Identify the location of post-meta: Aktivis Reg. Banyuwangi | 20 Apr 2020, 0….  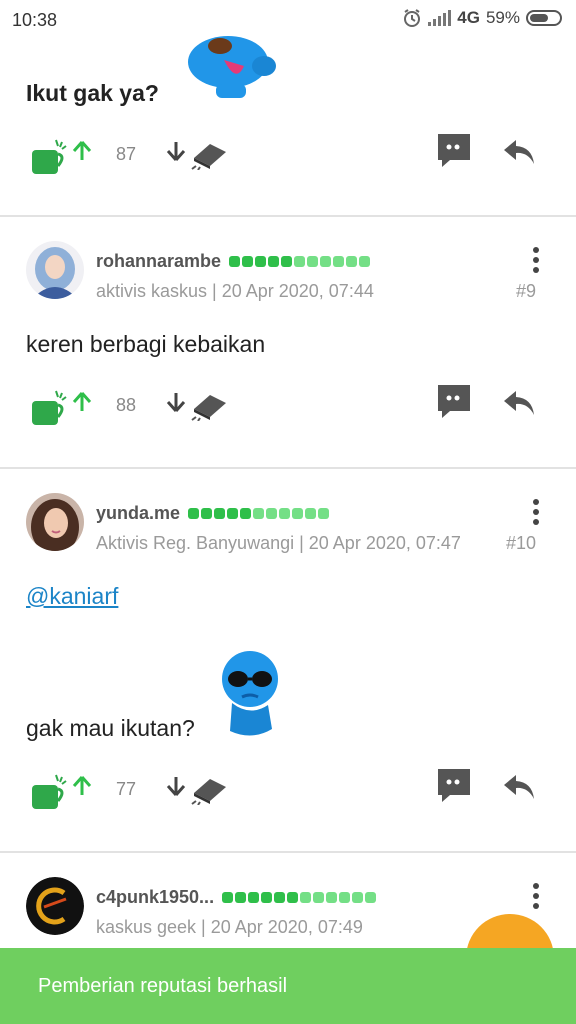
(278, 543).